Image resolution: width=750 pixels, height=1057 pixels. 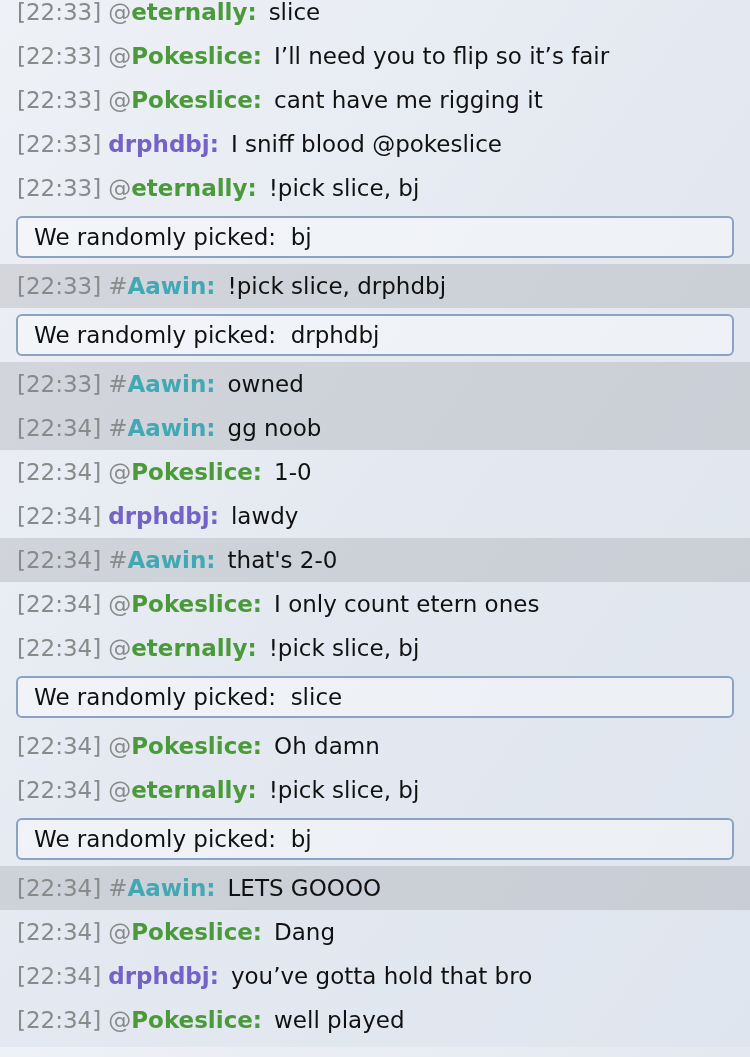 I want to click on bot-notice: We randomly picked: slice, so click(x=375, y=697).